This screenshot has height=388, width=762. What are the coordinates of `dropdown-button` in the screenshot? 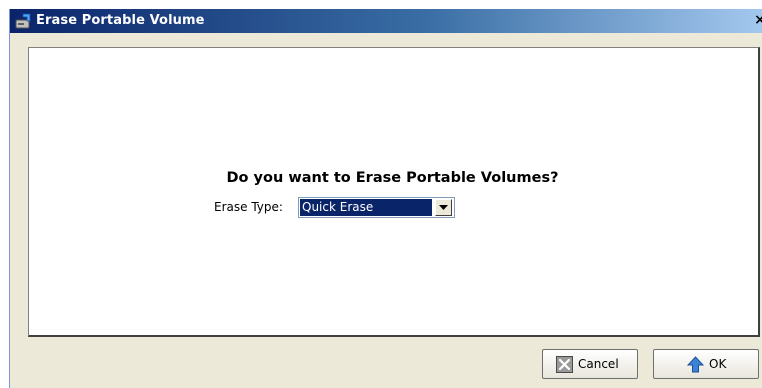 It's located at (443, 207).